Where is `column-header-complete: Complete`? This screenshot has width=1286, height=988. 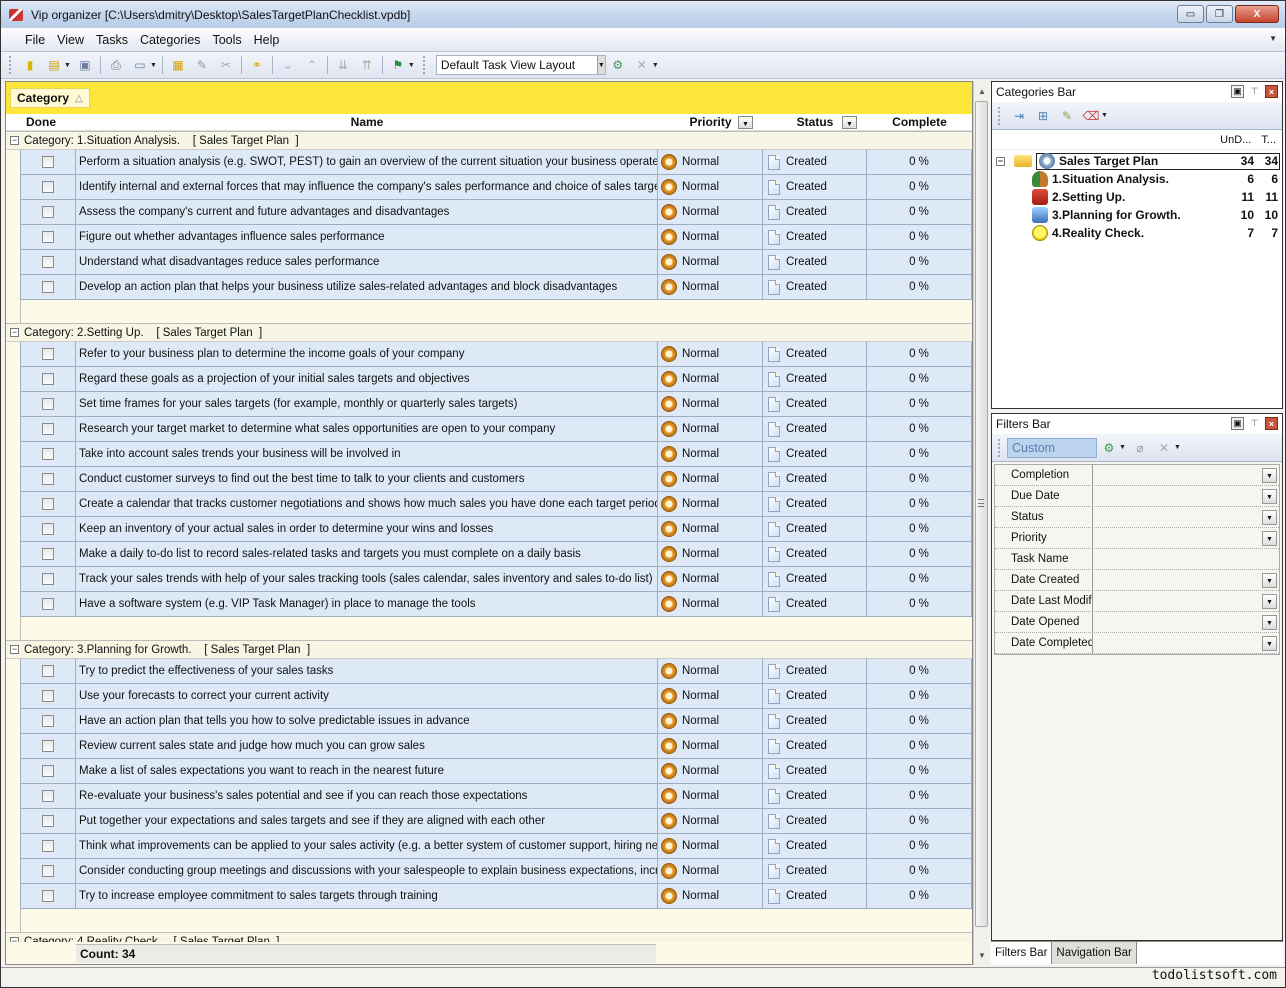 column-header-complete: Complete is located at coordinates (919, 122).